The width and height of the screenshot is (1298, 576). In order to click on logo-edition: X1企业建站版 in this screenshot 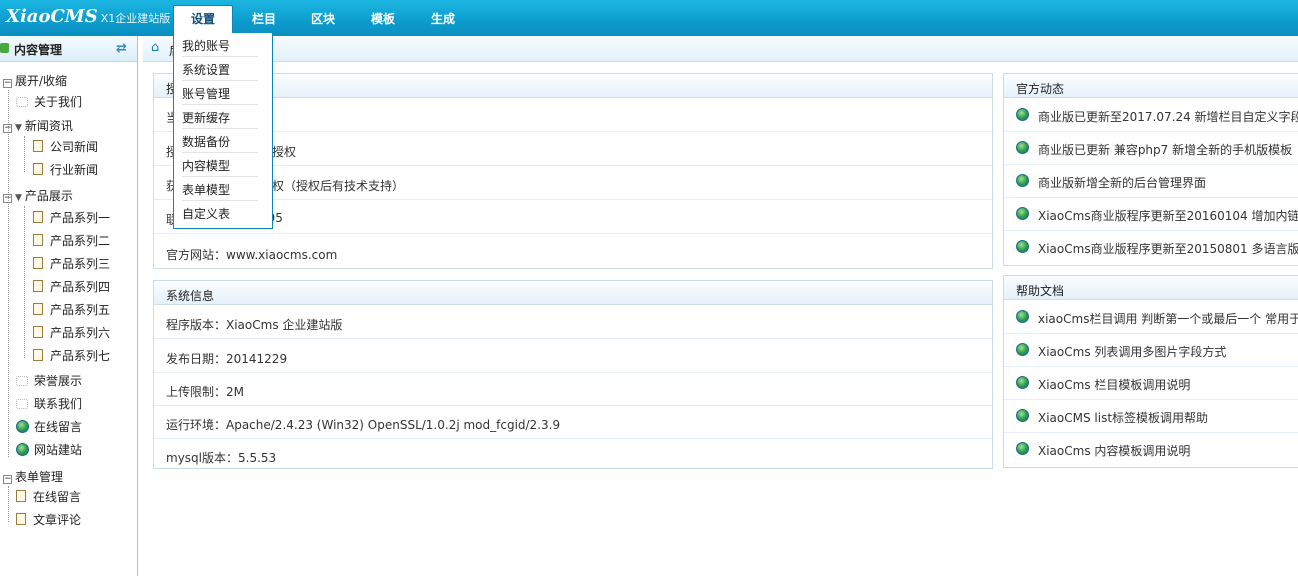, I will do `click(135, 18)`.